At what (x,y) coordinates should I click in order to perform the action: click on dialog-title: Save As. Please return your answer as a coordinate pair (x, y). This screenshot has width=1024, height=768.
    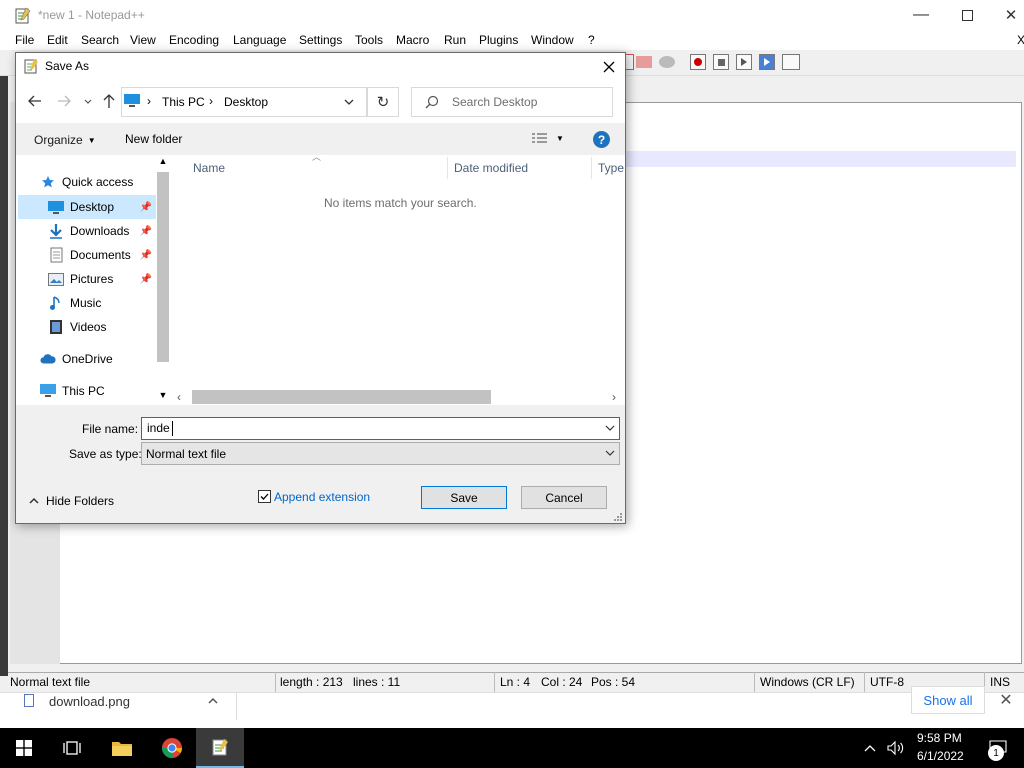
    Looking at the image, I should click on (67, 66).